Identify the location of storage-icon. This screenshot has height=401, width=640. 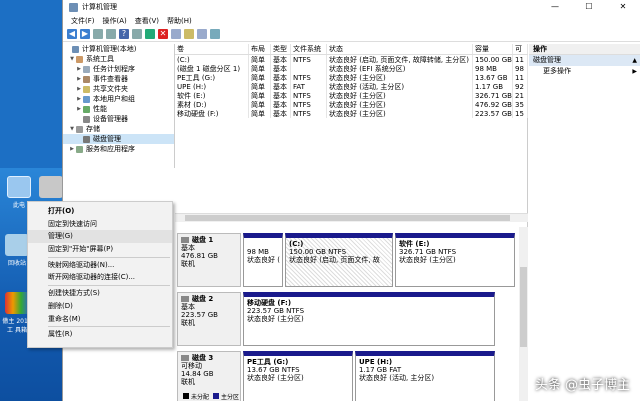
(79, 129).